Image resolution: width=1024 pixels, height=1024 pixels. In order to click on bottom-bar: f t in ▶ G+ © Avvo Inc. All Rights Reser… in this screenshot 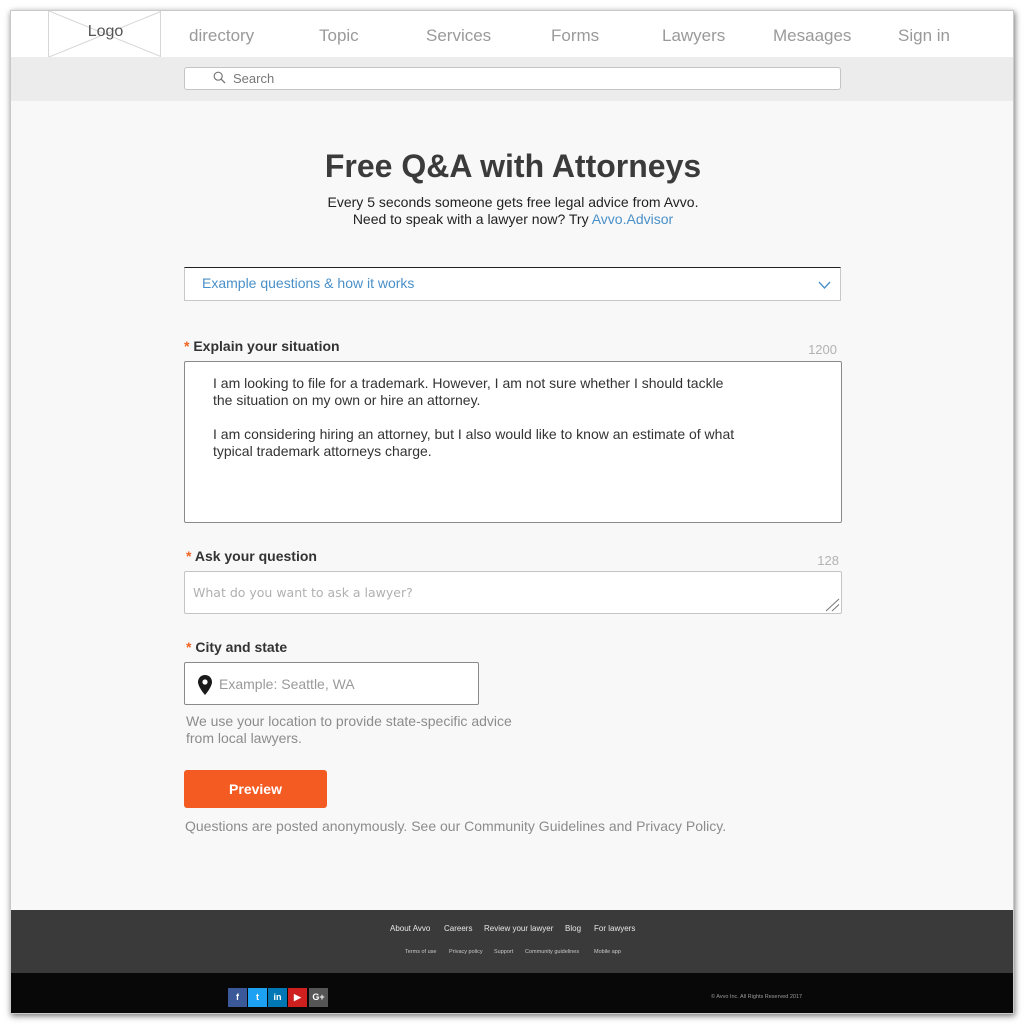, I will do `click(512, 993)`.